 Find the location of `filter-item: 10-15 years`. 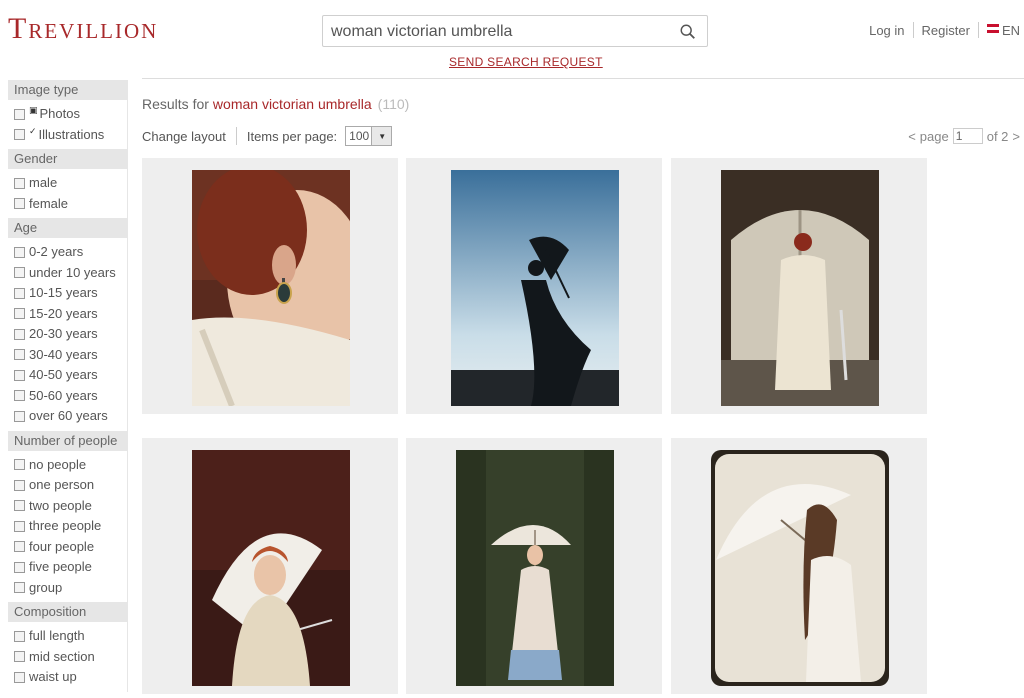

filter-item: 10-15 years is located at coordinates (70, 293).